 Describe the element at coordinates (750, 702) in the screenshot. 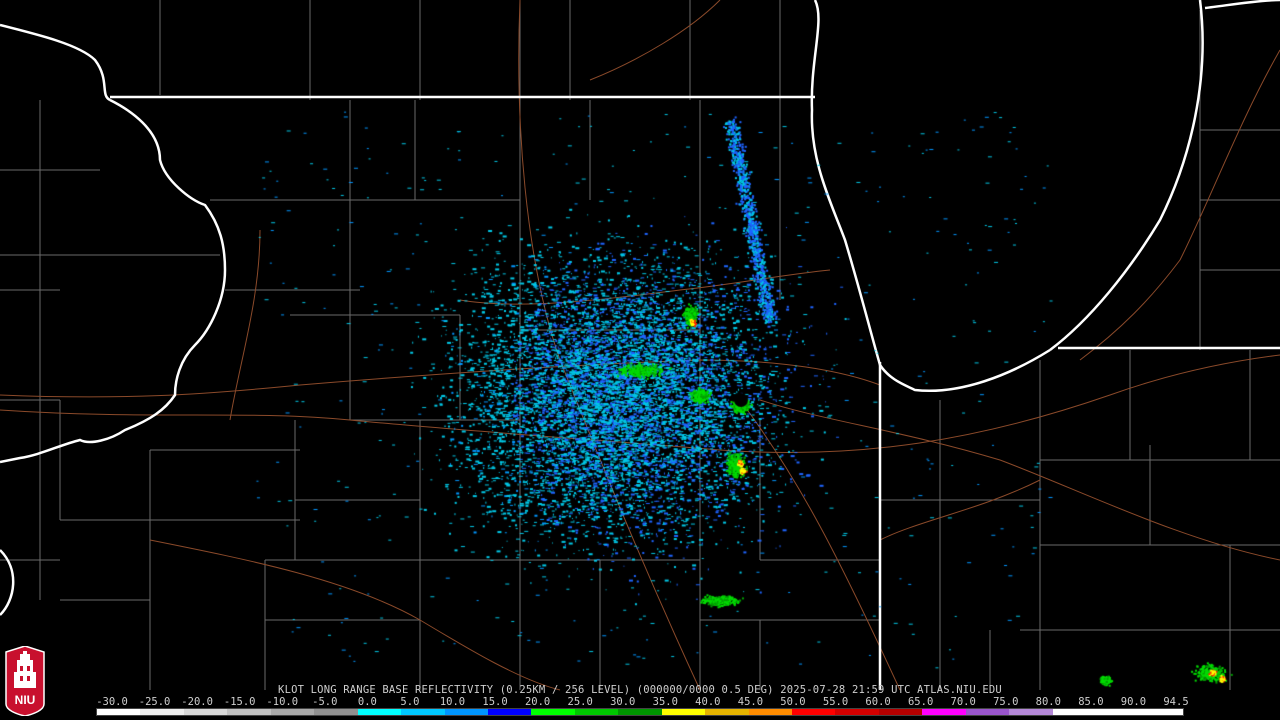

I see `colorbar-label: 45.0` at that location.